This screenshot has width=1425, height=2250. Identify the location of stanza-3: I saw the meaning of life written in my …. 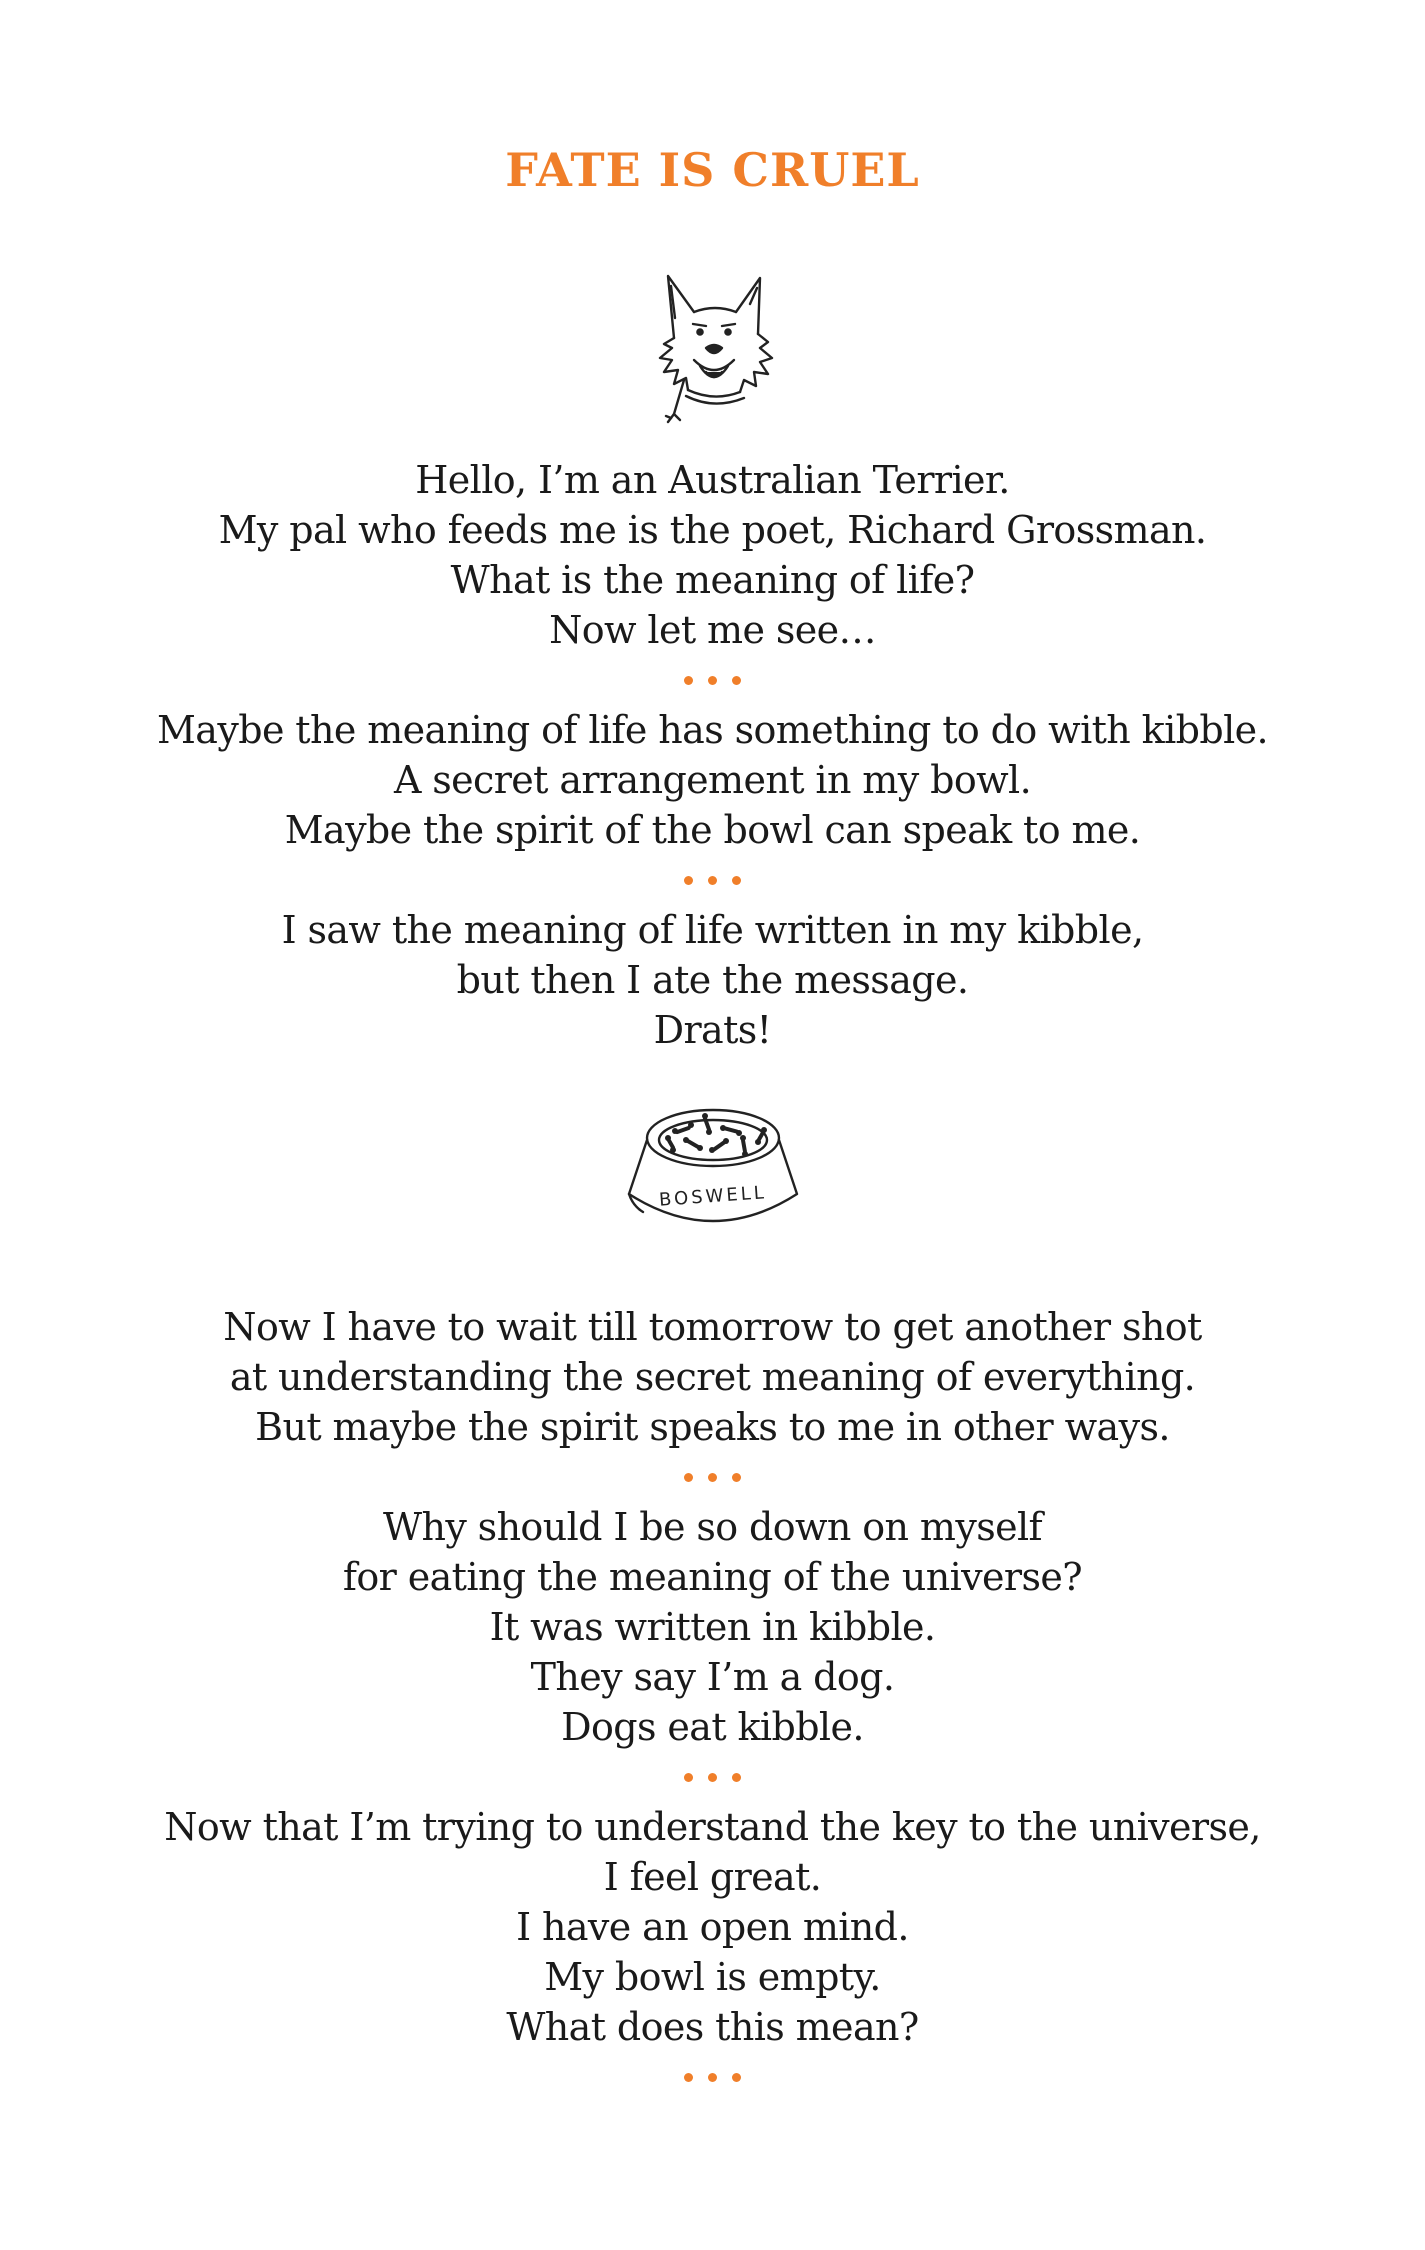
(712, 980).